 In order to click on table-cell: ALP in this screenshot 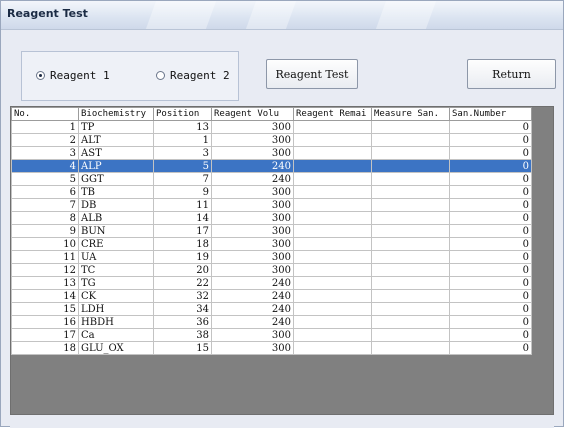, I will do `click(116, 166)`.